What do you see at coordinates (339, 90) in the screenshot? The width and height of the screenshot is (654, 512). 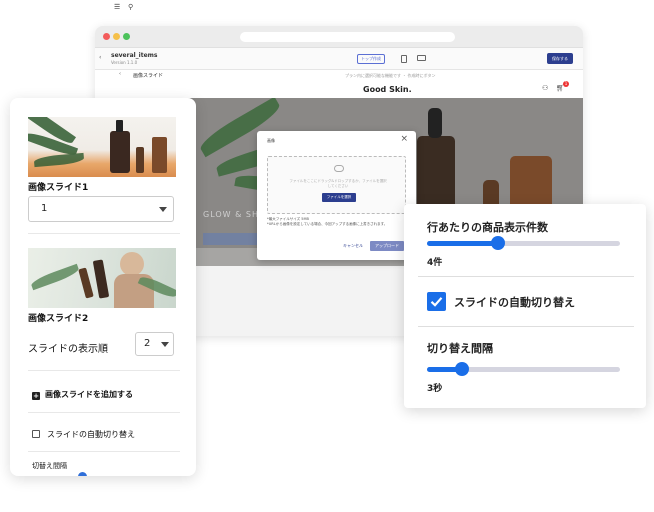 I see `site-header` at bounding box center [339, 90].